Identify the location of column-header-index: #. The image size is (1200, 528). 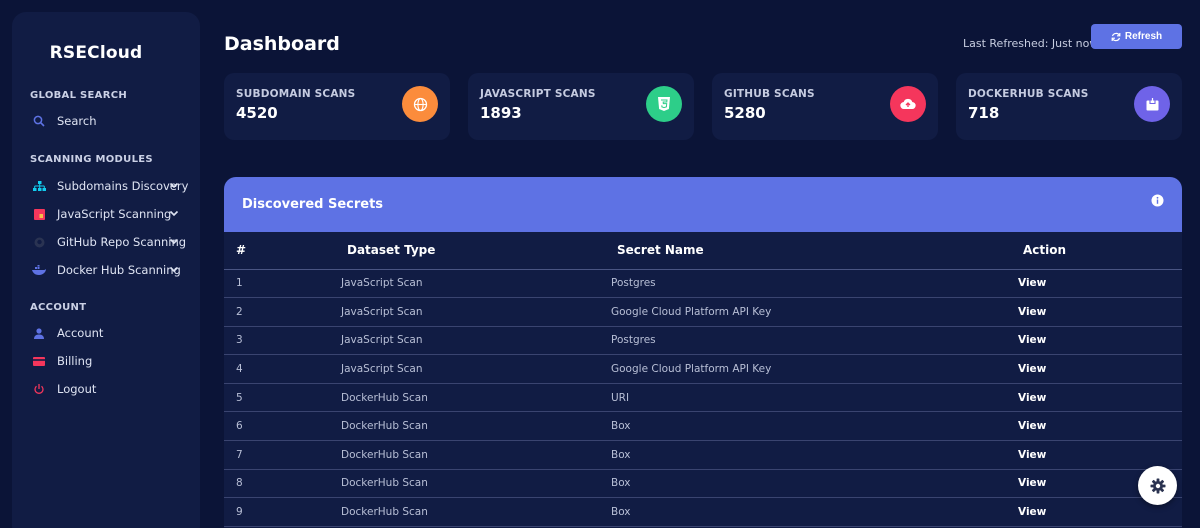
(282, 251).